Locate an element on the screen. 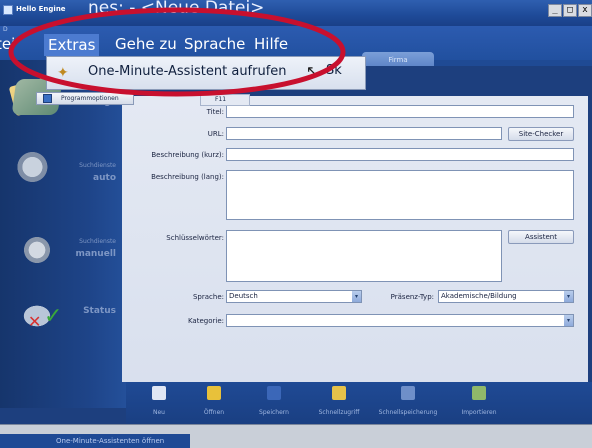  oeffnen-button: Öffnen is located at coordinates (214, 404).